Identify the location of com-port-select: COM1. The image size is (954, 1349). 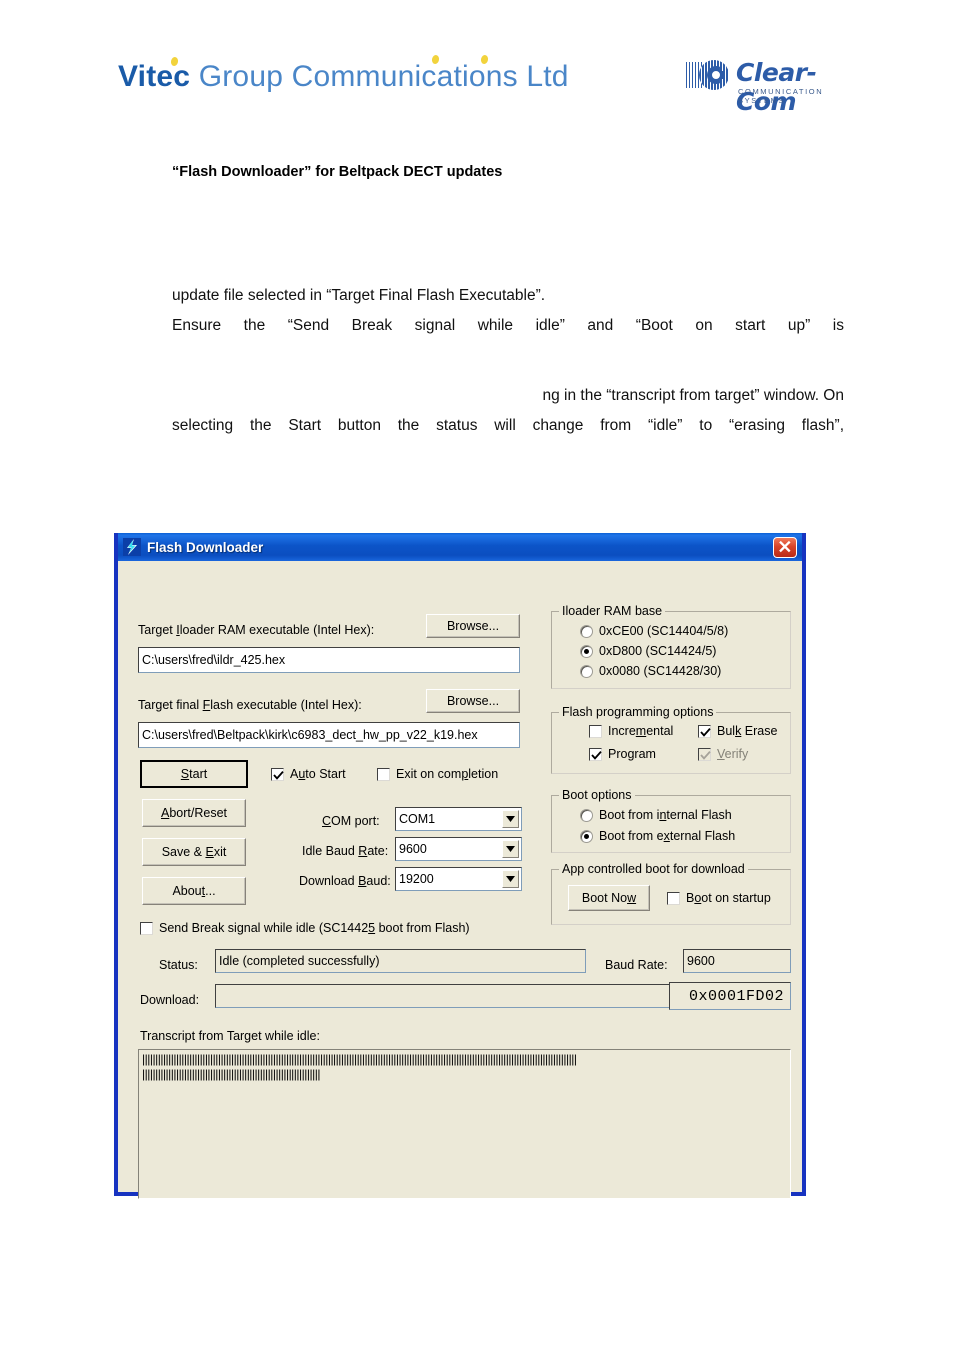
(458, 819).